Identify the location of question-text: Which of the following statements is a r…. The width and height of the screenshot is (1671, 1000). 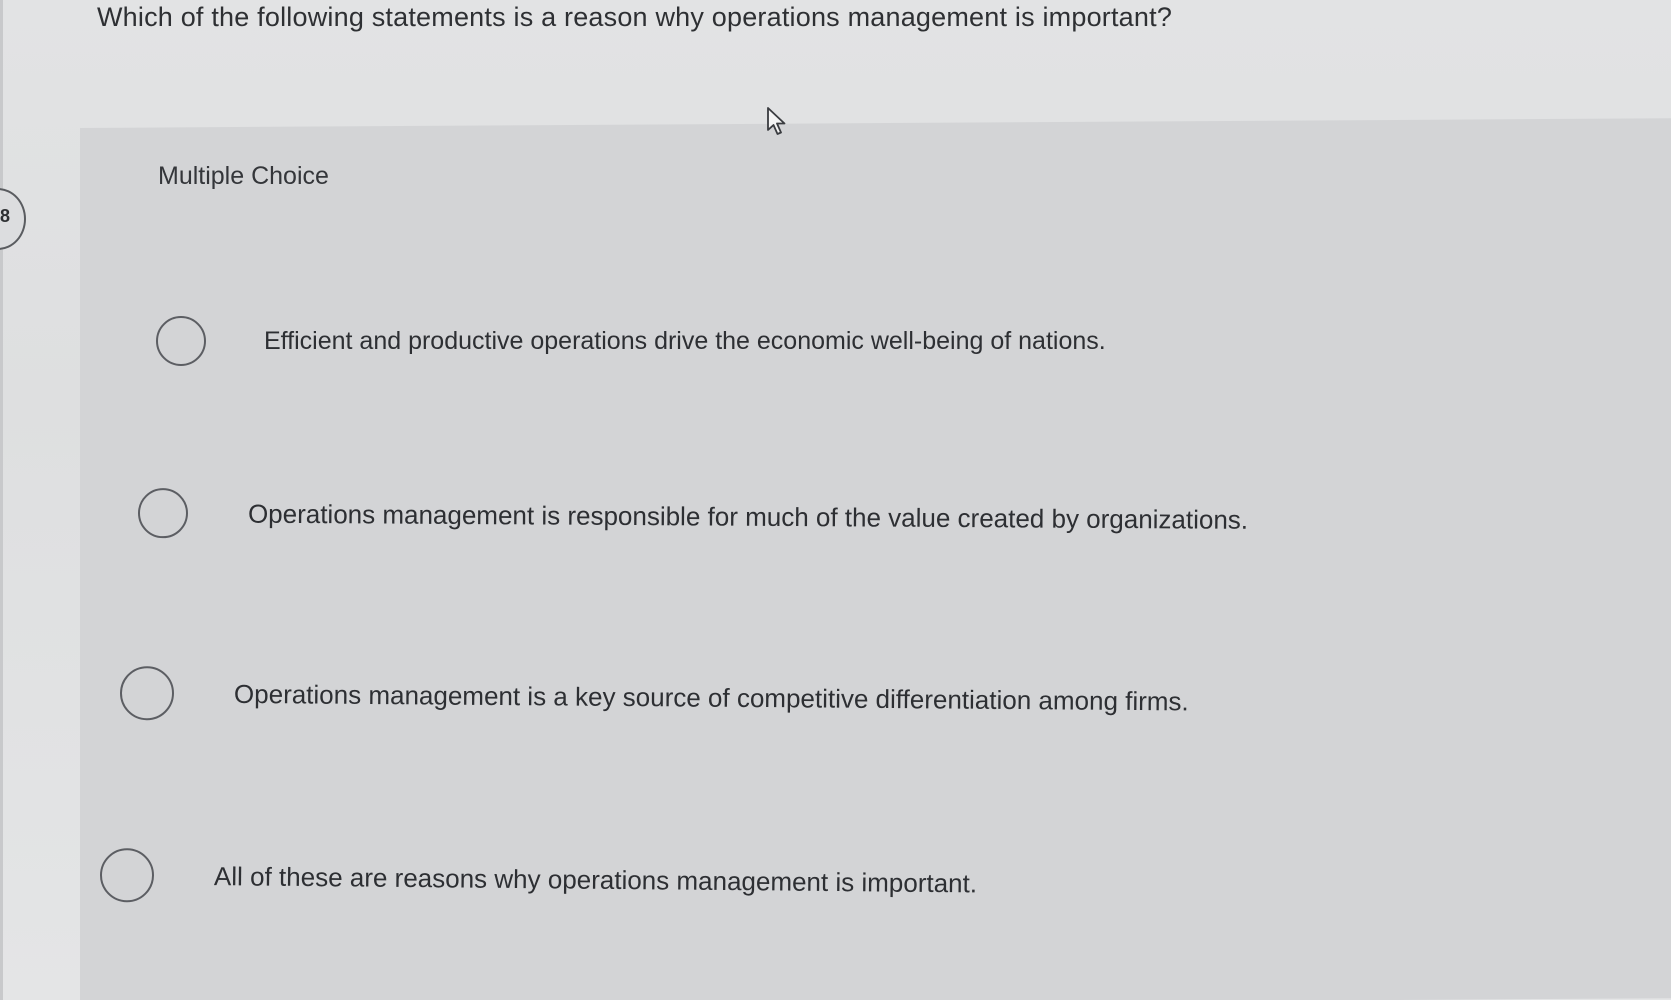
(635, 17).